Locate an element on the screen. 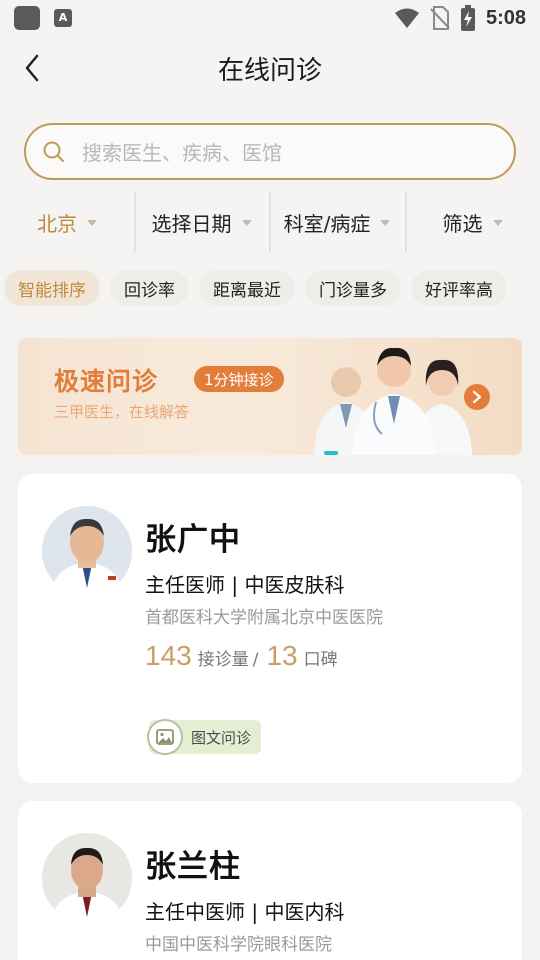 The width and height of the screenshot is (540, 960). reputation-label: 口碑 is located at coordinates (320, 660).